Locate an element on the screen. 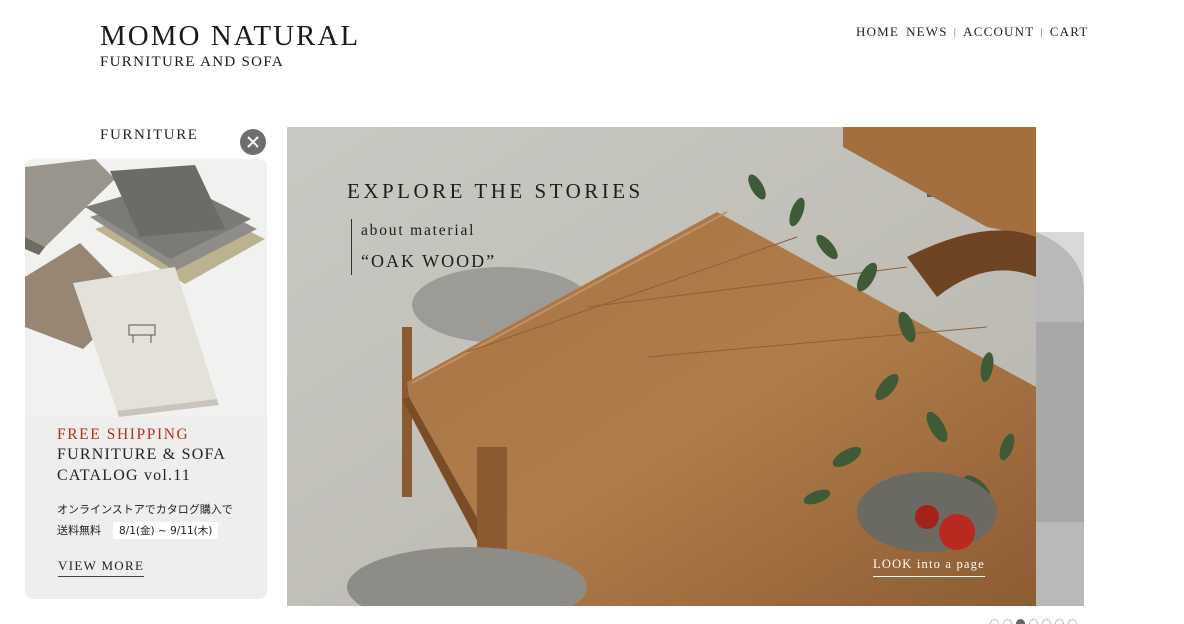 The height and width of the screenshot is (624, 1184). nav-news: NEWS is located at coordinates (927, 32).